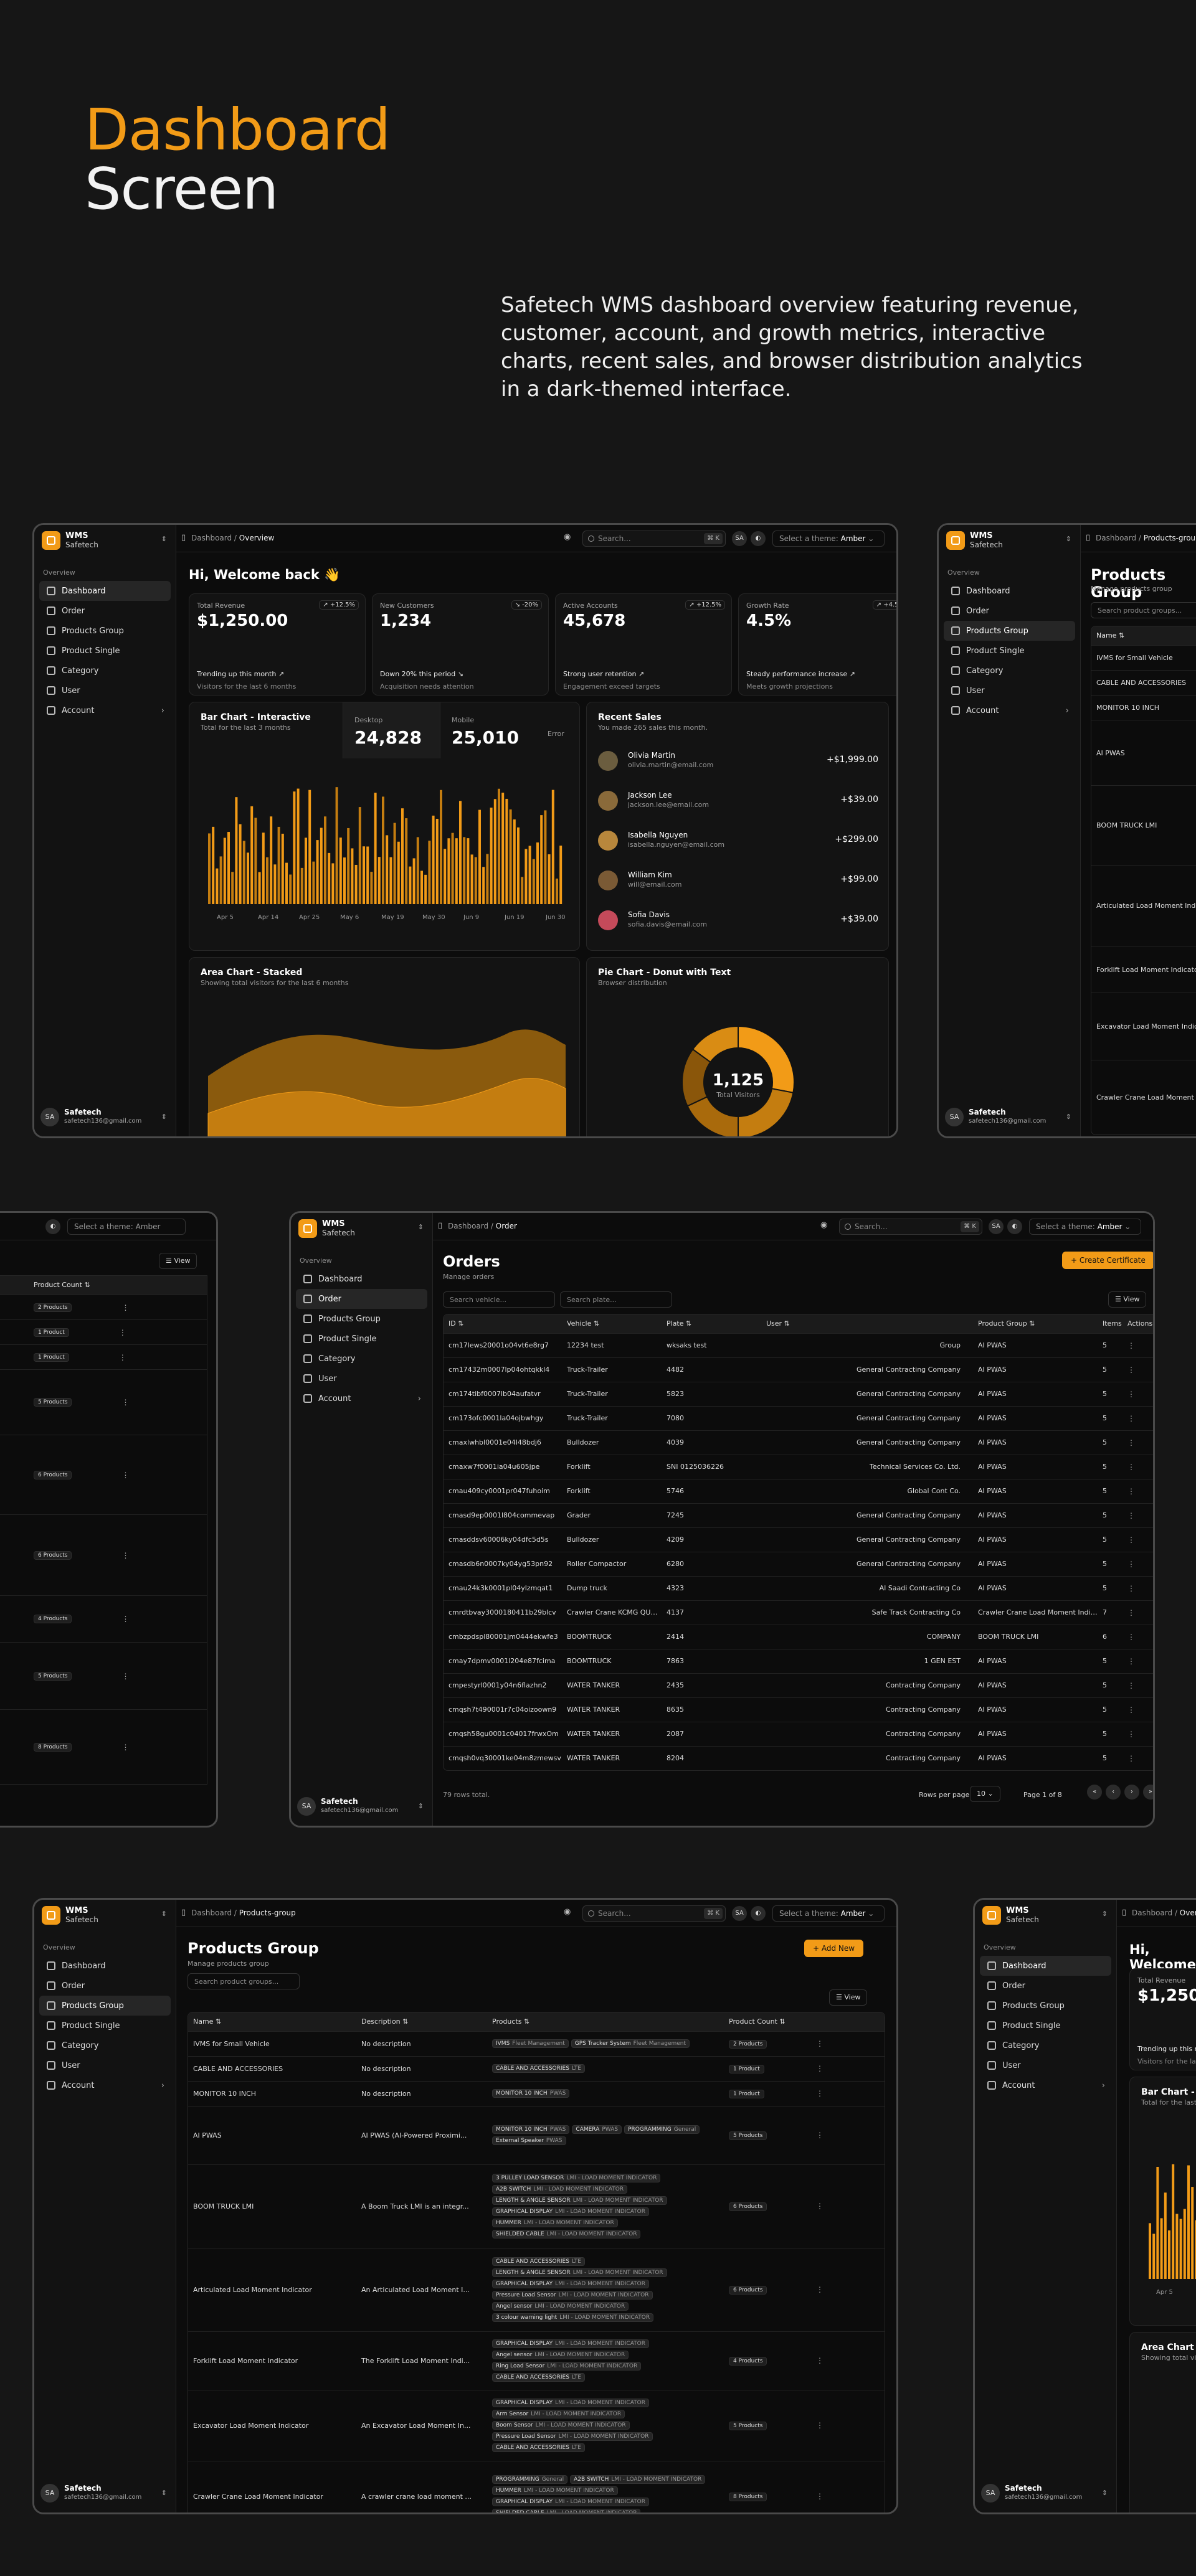  Describe the element at coordinates (103, 1675) in the screenshot. I see `table-row: 5 Products ⋮` at that location.